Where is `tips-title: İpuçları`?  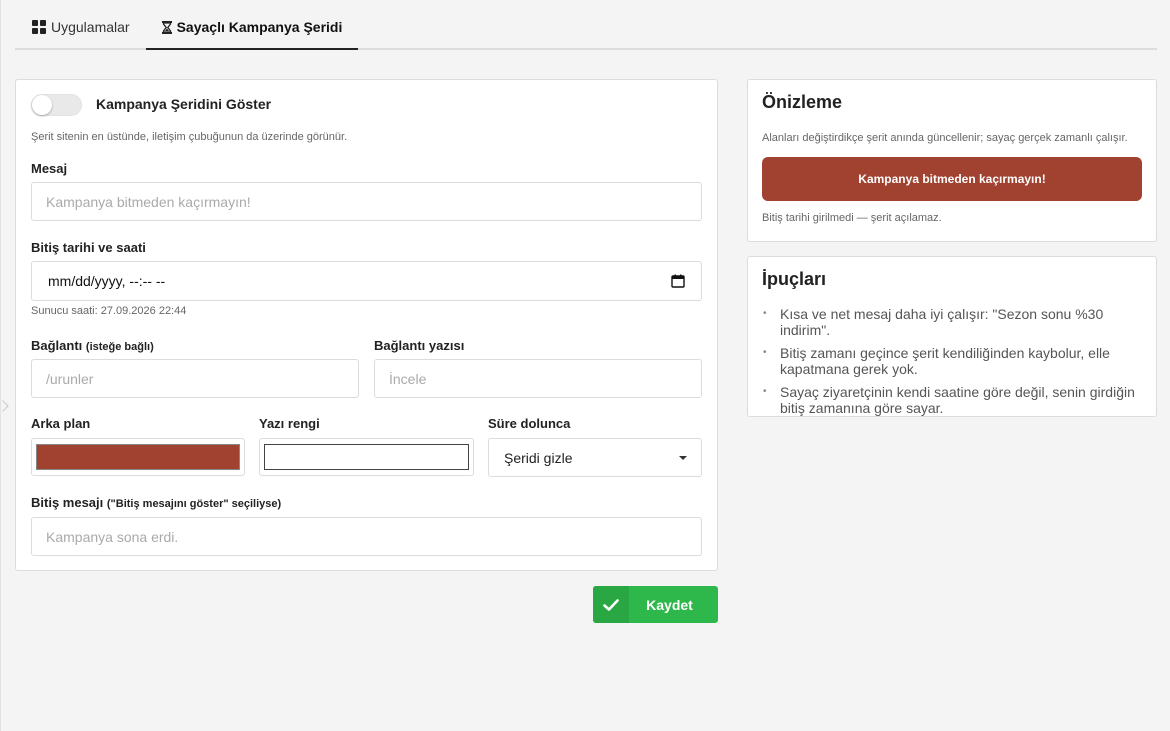
tips-title: İpuçları is located at coordinates (794, 279).